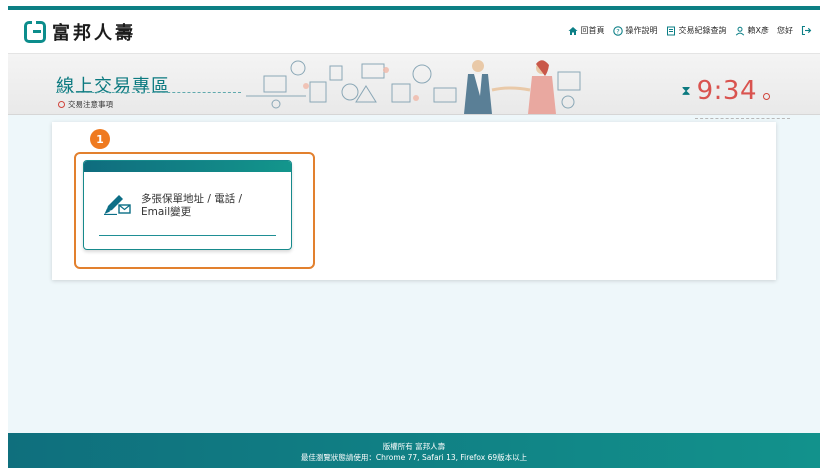 The height and width of the screenshot is (474, 828). What do you see at coordinates (187, 235) in the screenshot?
I see `card-divider` at bounding box center [187, 235].